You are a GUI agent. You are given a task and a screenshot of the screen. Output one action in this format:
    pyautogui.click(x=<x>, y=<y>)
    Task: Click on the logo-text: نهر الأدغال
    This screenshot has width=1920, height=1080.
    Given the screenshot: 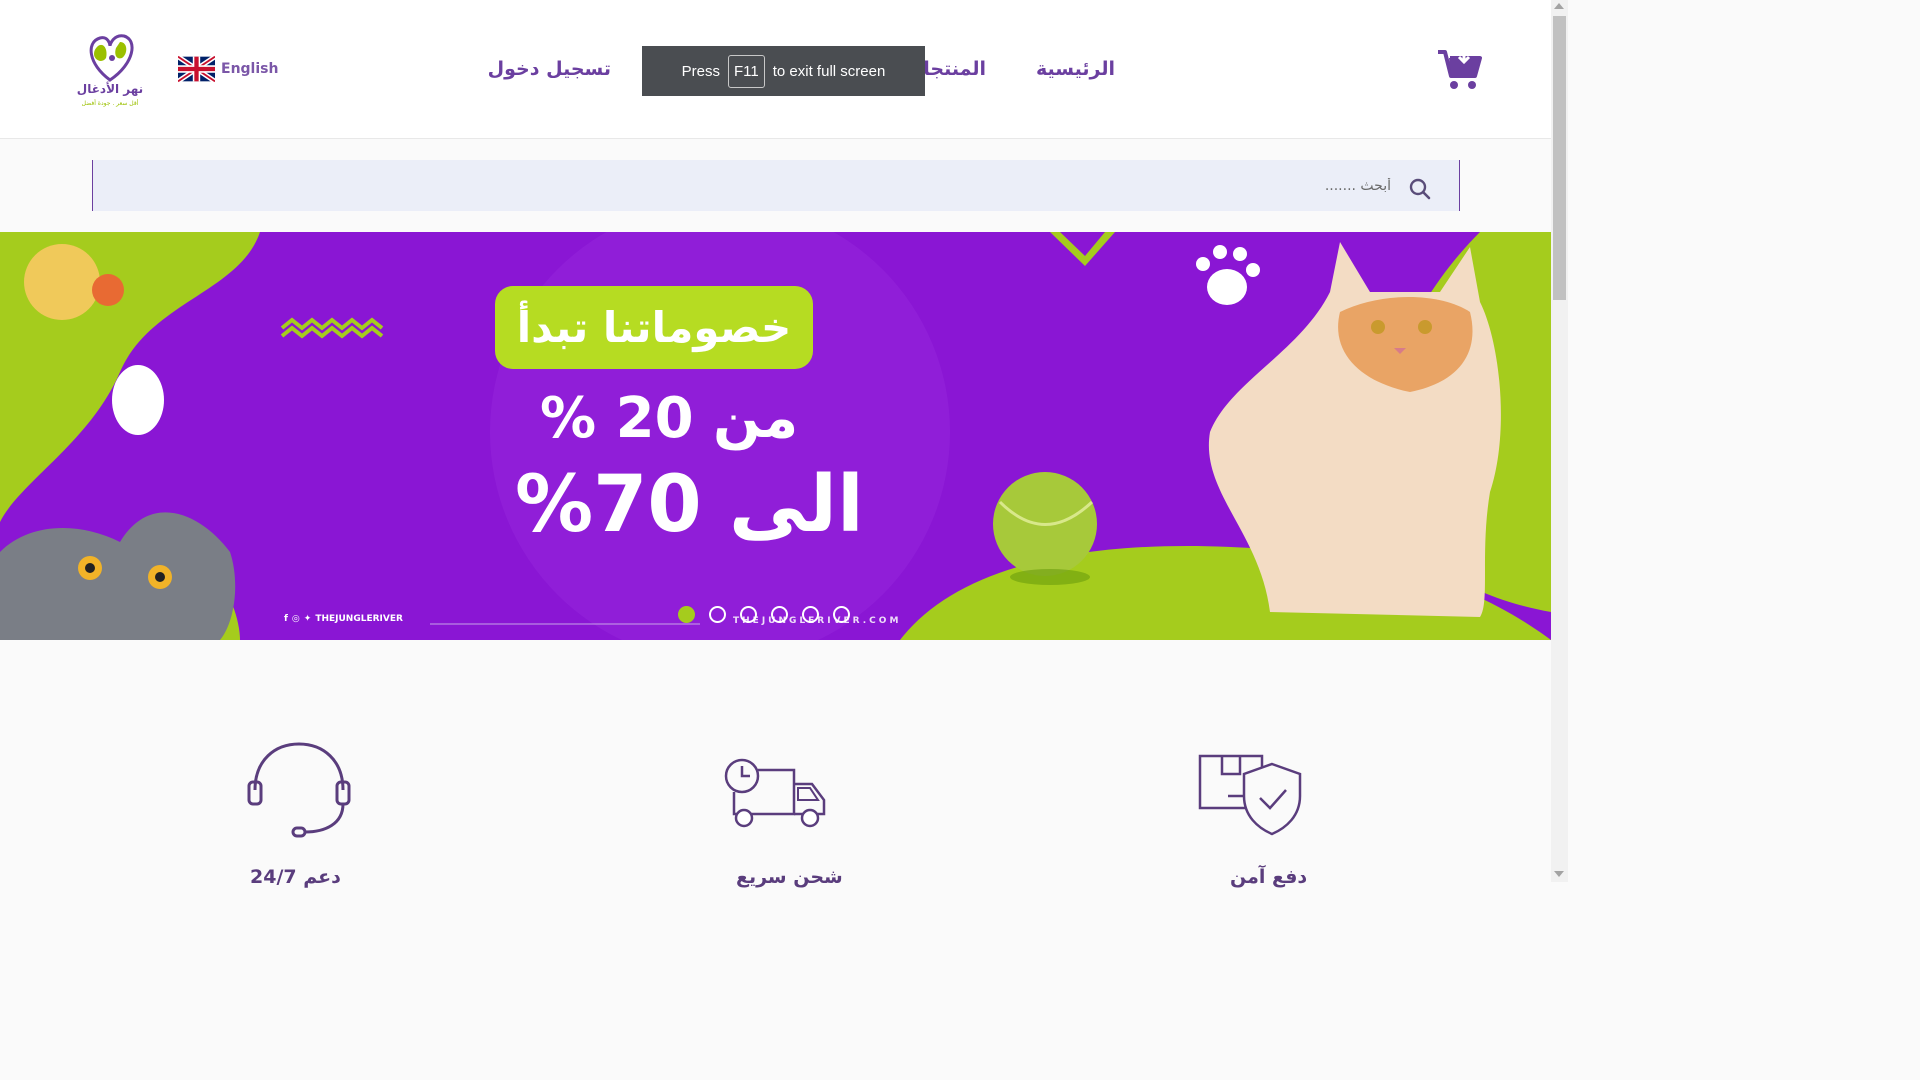 What is the action you would take?
    pyautogui.click(x=110, y=89)
    